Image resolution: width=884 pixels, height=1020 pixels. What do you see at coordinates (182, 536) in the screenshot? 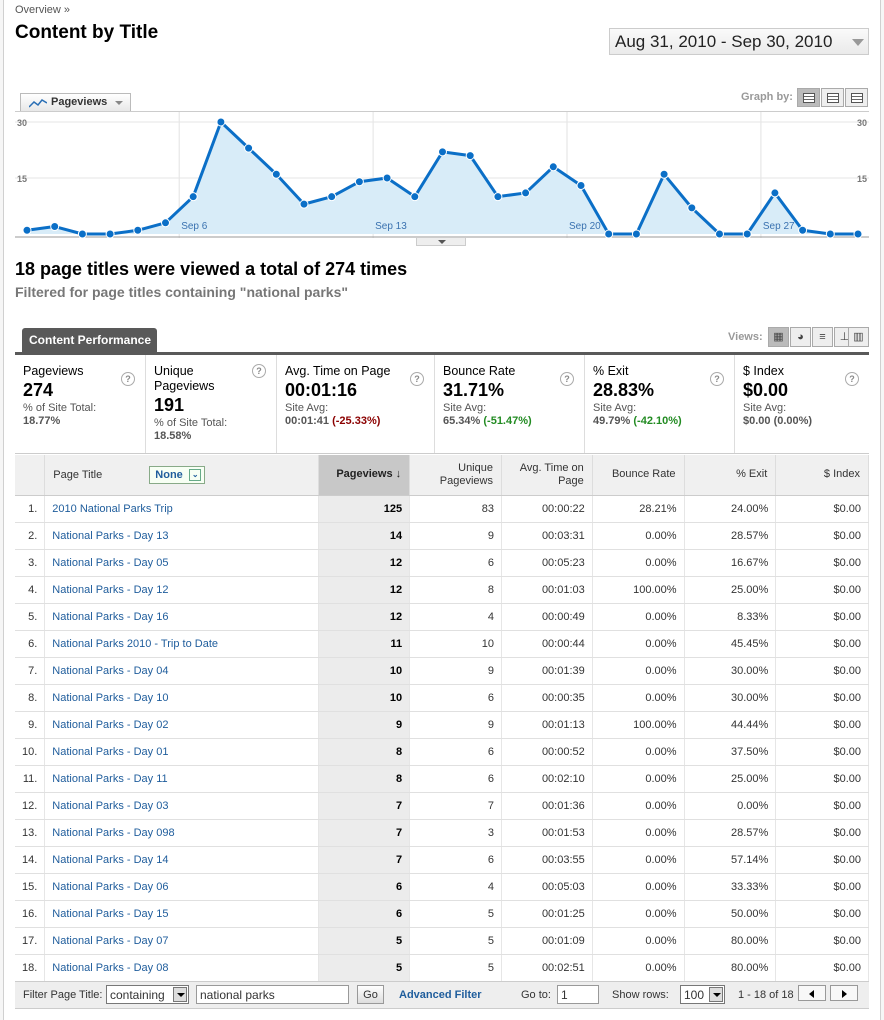
I see `page-title-link: National Parks - Day 13` at bounding box center [182, 536].